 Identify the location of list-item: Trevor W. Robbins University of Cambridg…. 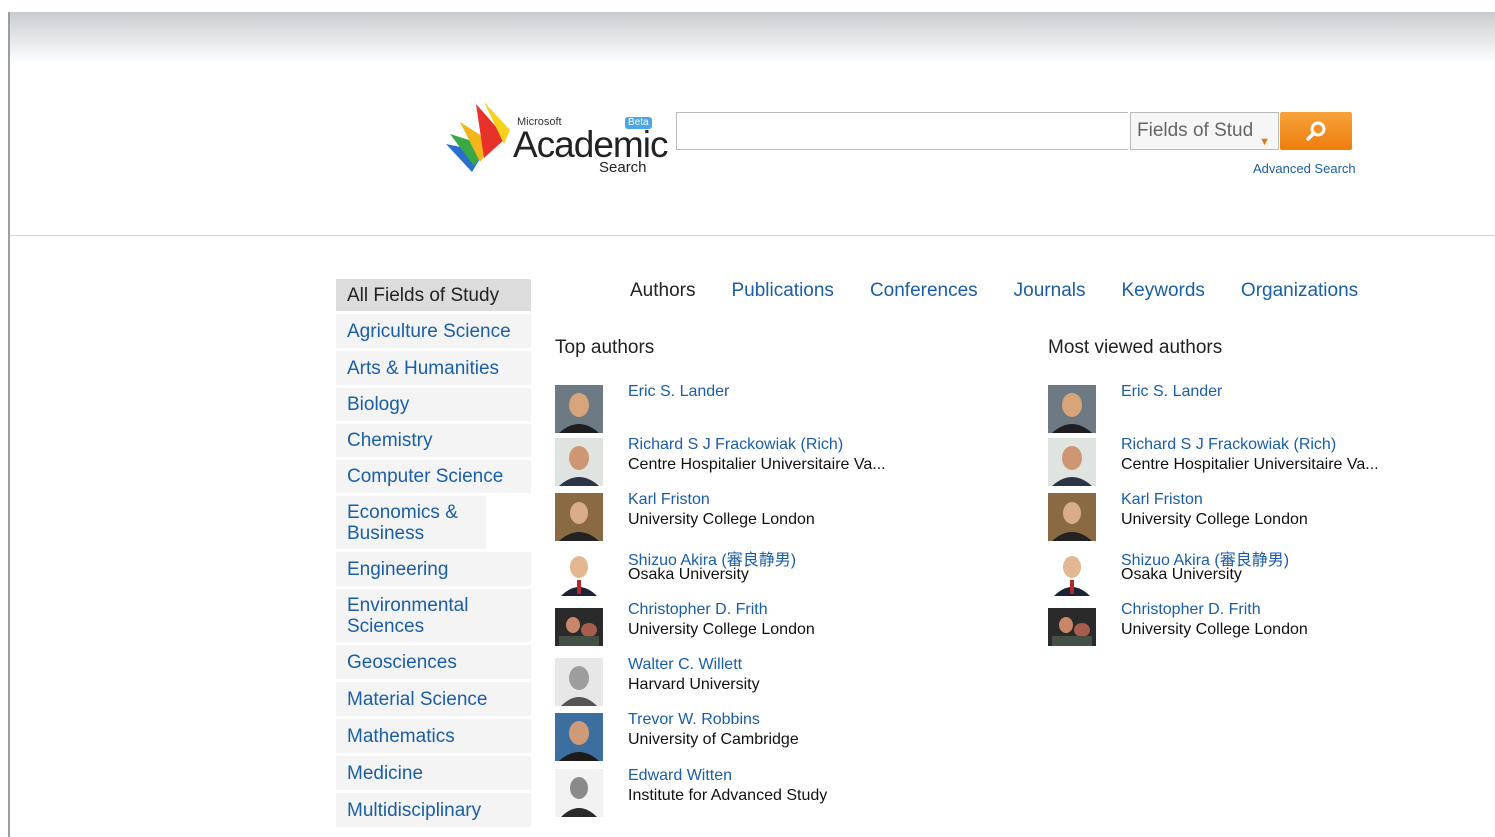
(765, 737).